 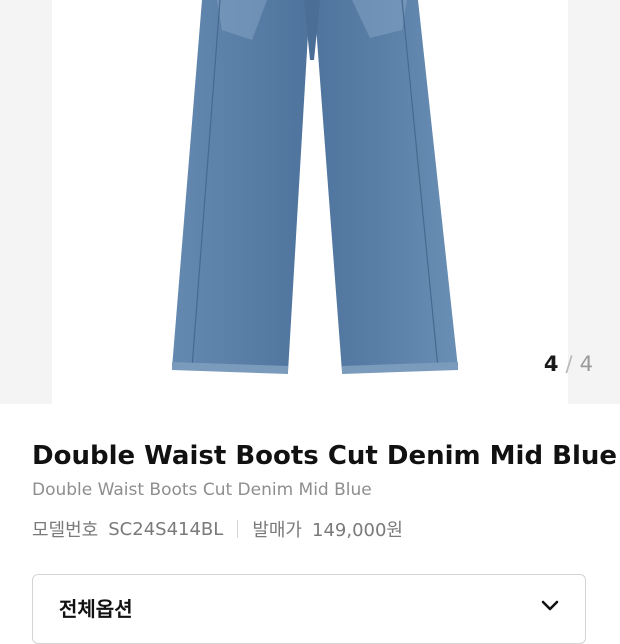 I want to click on model-number-label: 모델번호, so click(x=65, y=530).